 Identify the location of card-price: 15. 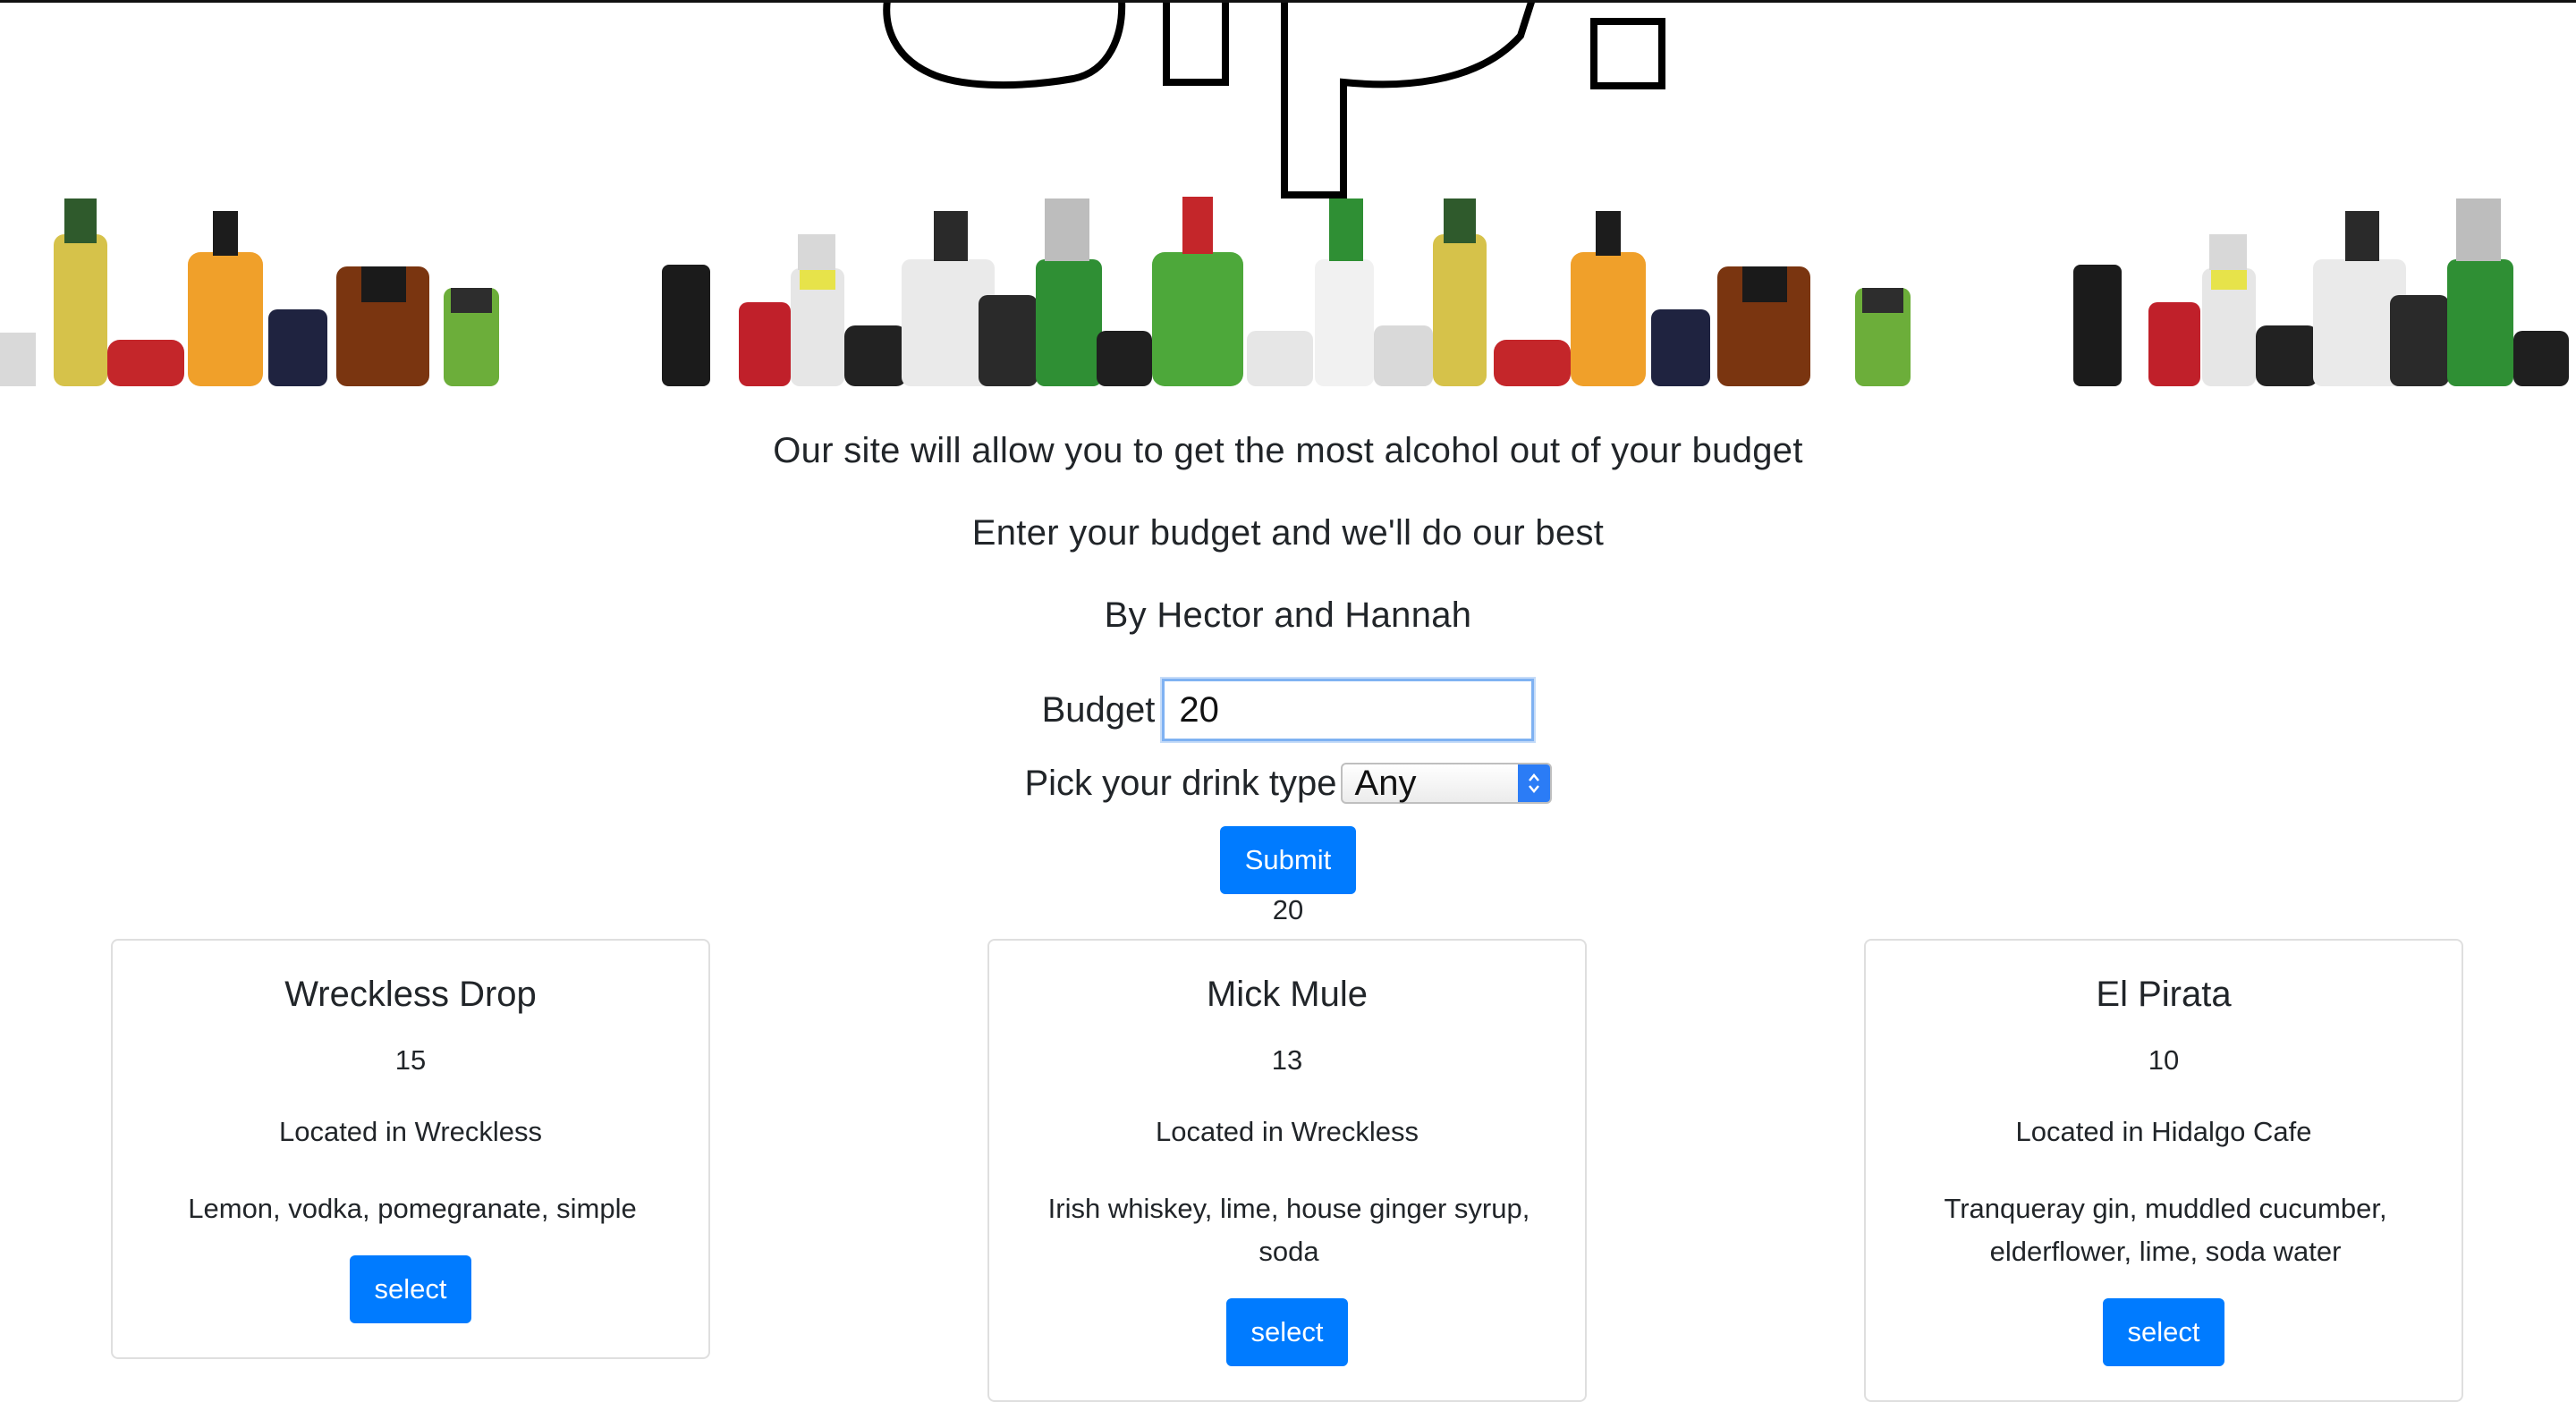
(410, 1060).